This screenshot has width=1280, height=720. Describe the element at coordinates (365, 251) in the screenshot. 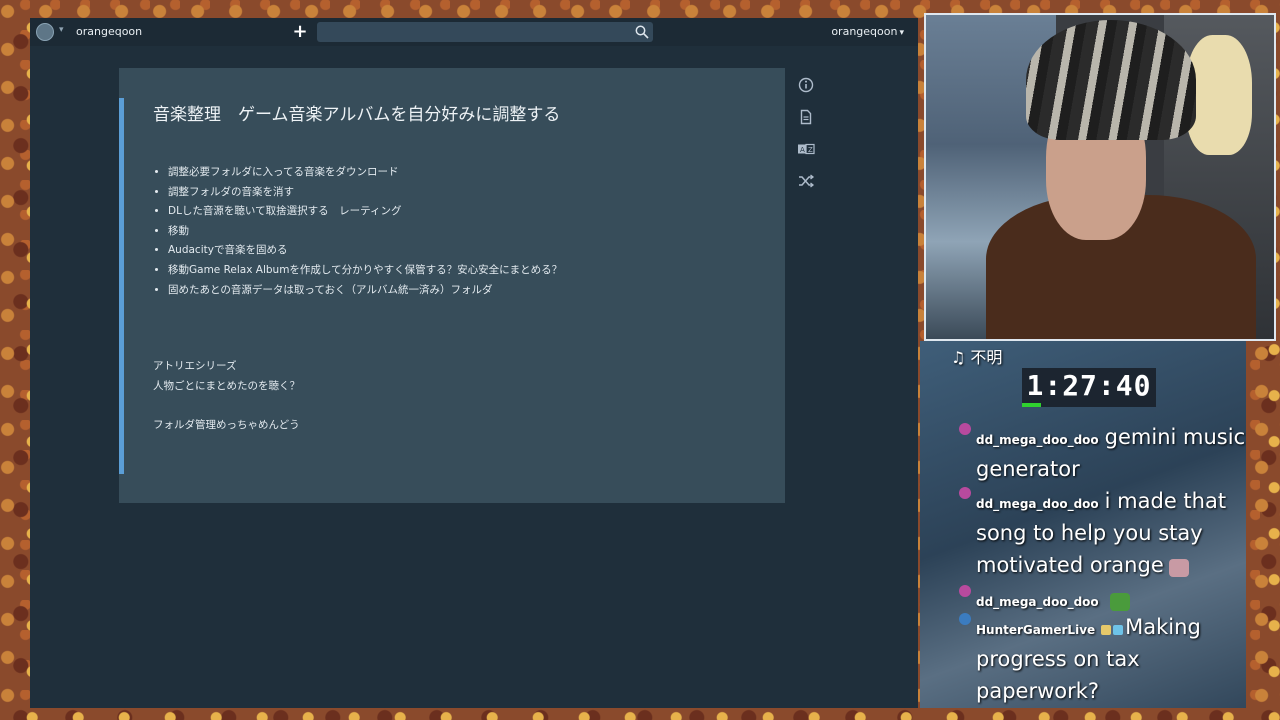

I see `list-item: Audacityで音楽を固める` at that location.